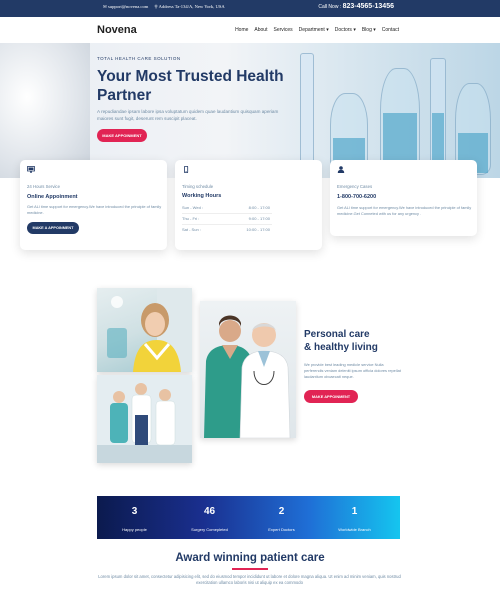 This screenshot has width=500, height=601. What do you see at coordinates (45, 110) in the screenshot?
I see `hero-gloved-hand-image` at bounding box center [45, 110].